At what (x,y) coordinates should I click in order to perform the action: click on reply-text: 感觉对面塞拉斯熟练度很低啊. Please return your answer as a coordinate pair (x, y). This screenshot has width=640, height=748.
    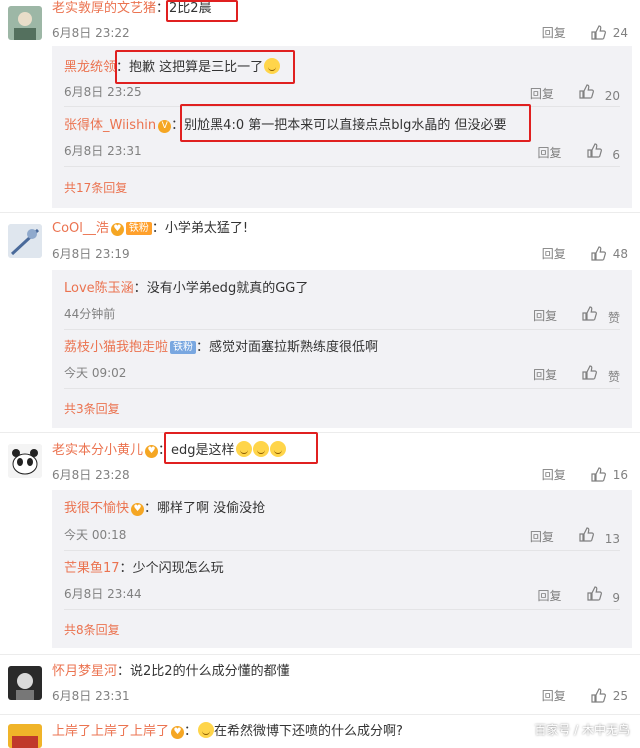
    Looking at the image, I should click on (294, 347).